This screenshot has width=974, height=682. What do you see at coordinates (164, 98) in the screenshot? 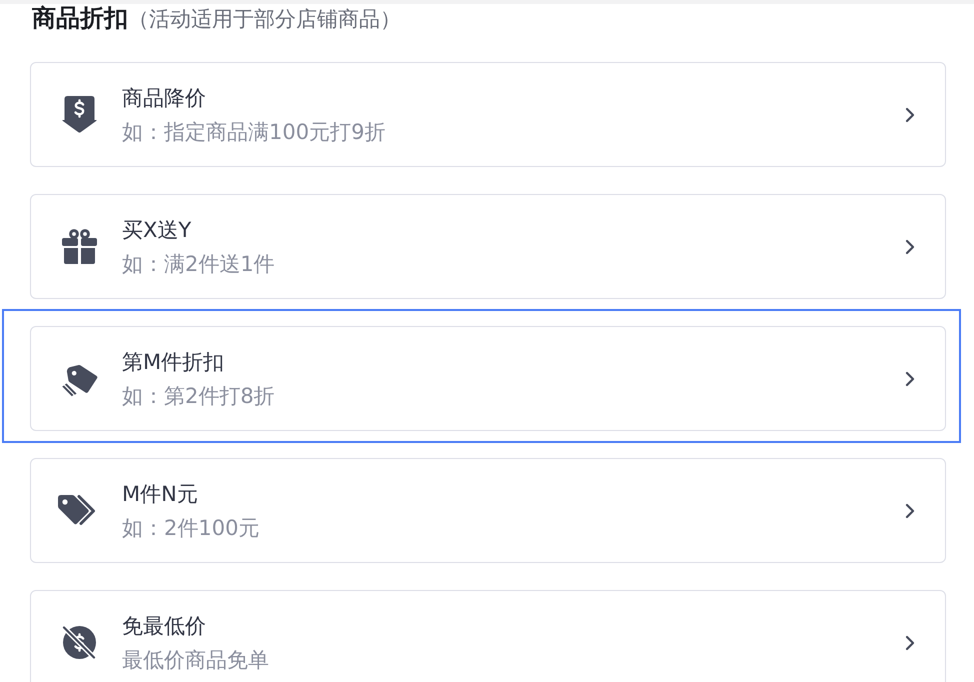
I see `option-title: 商品降价` at bounding box center [164, 98].